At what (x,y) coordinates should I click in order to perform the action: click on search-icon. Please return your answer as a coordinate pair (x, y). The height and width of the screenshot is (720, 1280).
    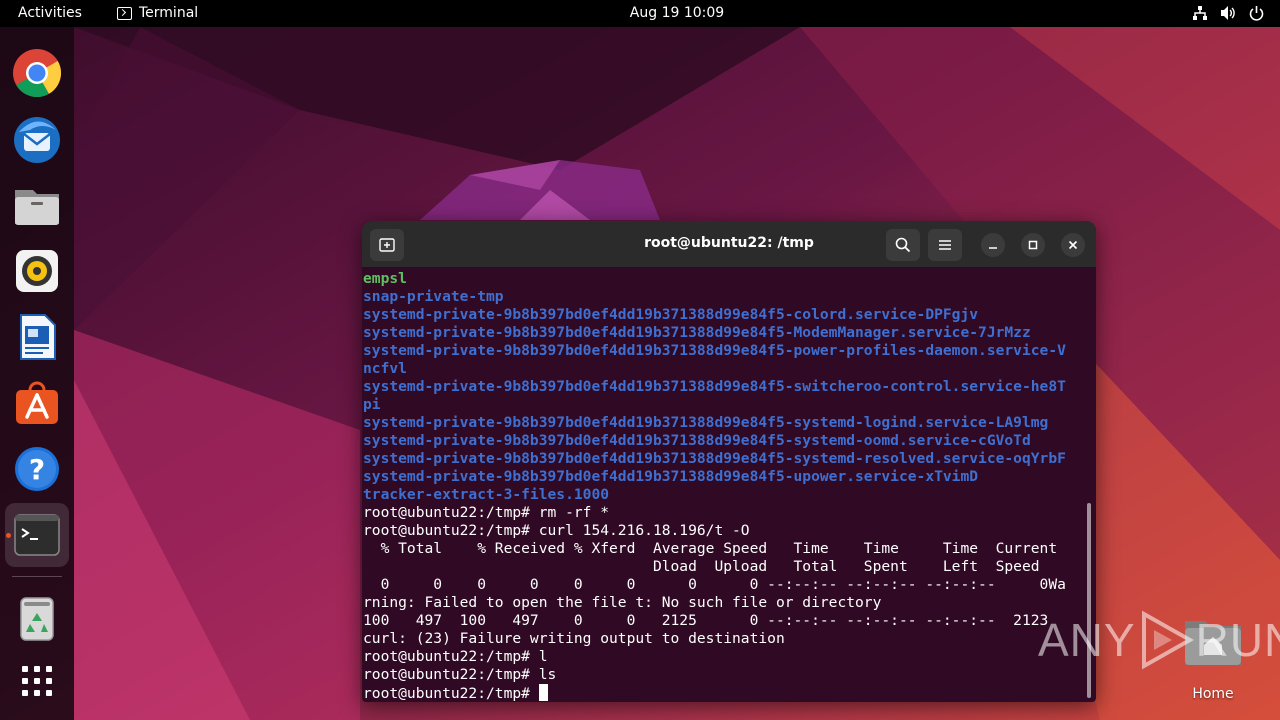
    Looking at the image, I should click on (903, 245).